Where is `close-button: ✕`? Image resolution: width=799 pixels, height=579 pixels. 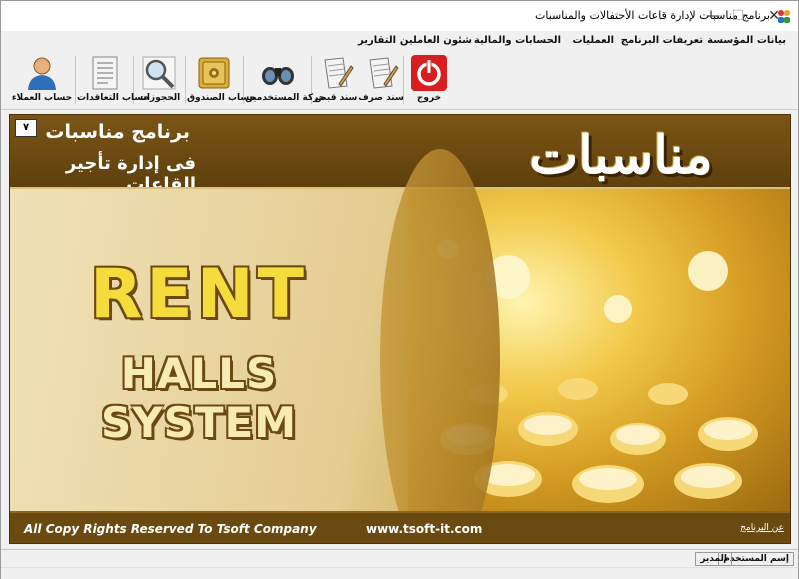 close-button: ✕ is located at coordinates (774, 16).